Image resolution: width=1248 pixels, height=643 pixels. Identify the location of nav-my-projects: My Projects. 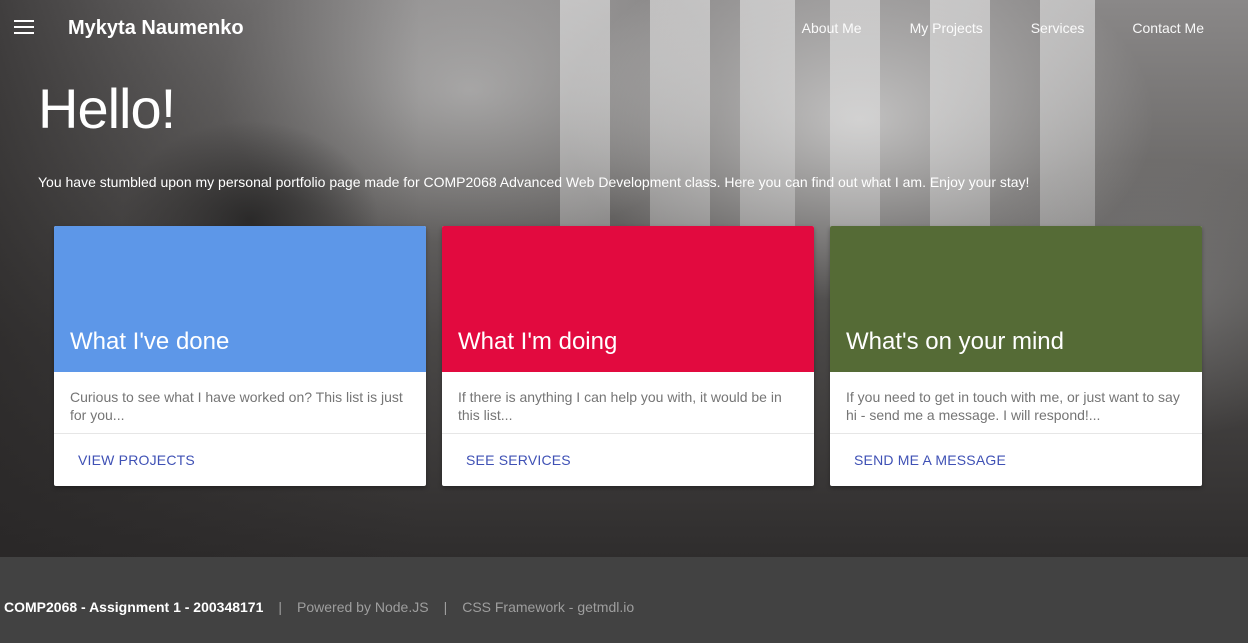
(946, 28).